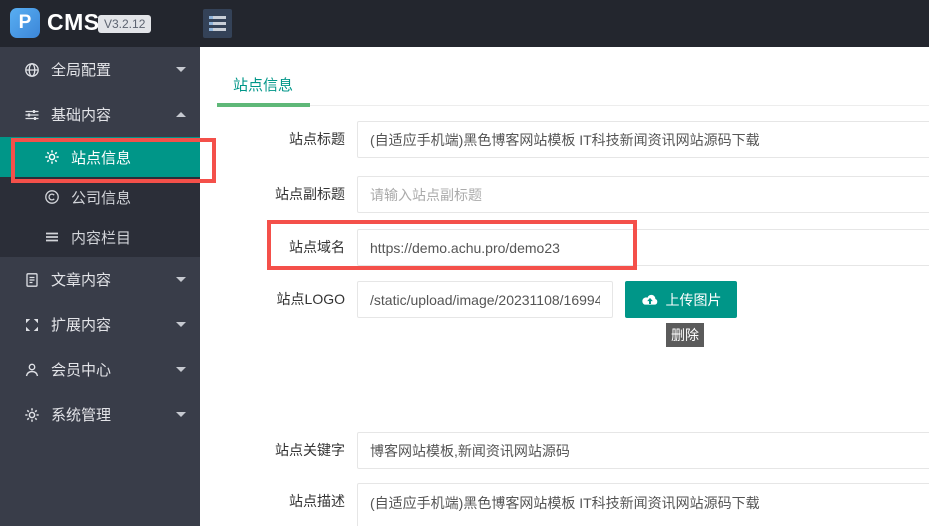  I want to click on sidebar-item-label: 站点信息, so click(101, 158).